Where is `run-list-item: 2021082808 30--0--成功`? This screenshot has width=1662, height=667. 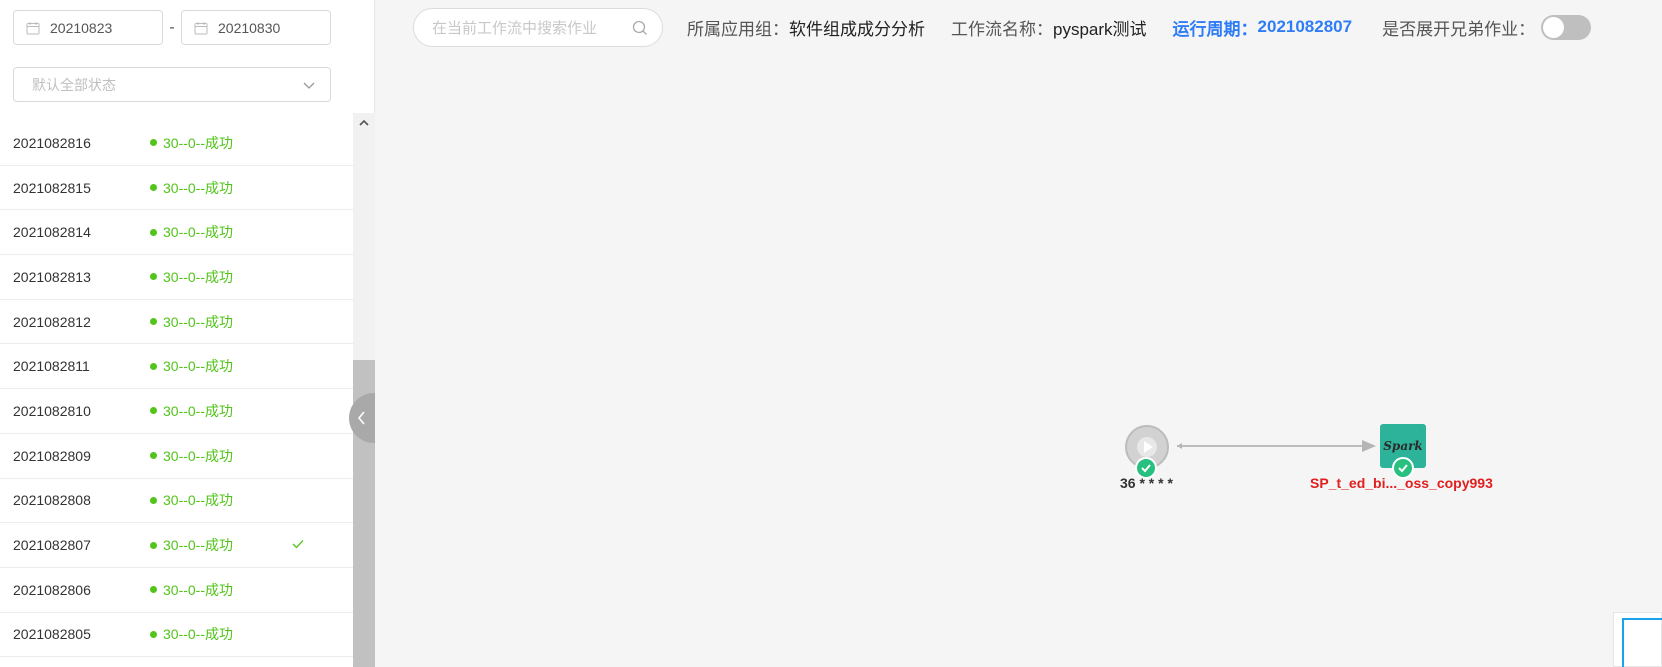
run-list-item: 2021082808 30--0--成功 is located at coordinates (176, 501).